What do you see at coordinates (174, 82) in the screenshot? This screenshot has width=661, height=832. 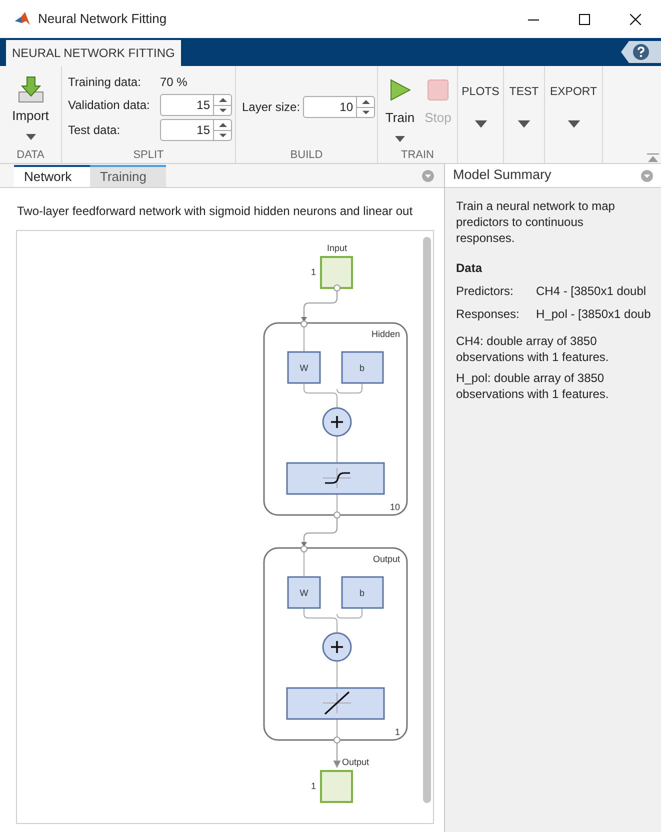 I see `percentage-value: 70 %` at bounding box center [174, 82].